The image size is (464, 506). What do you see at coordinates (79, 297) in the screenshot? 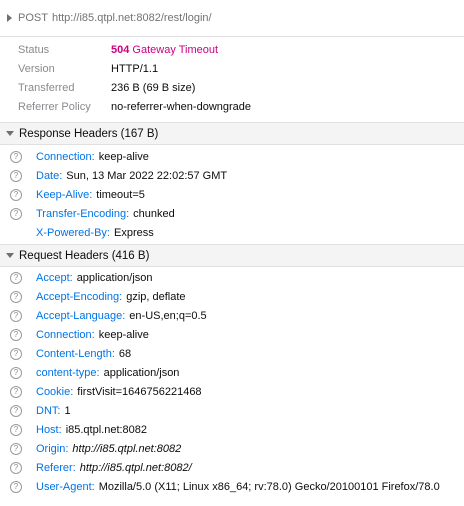
I see `header-name: Accept-Encoding:` at bounding box center [79, 297].